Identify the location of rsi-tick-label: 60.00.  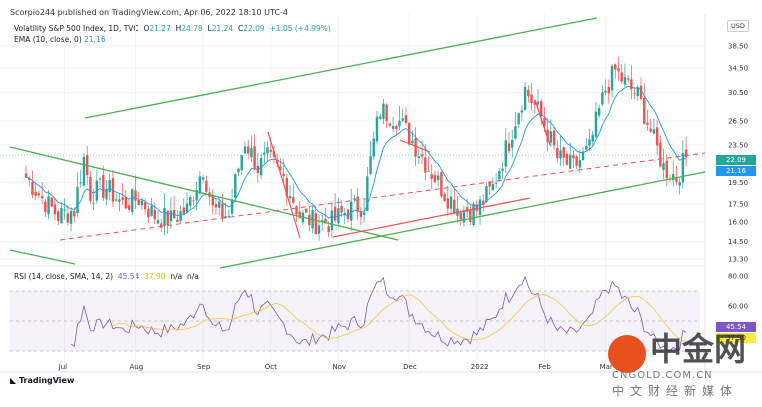
(738, 307).